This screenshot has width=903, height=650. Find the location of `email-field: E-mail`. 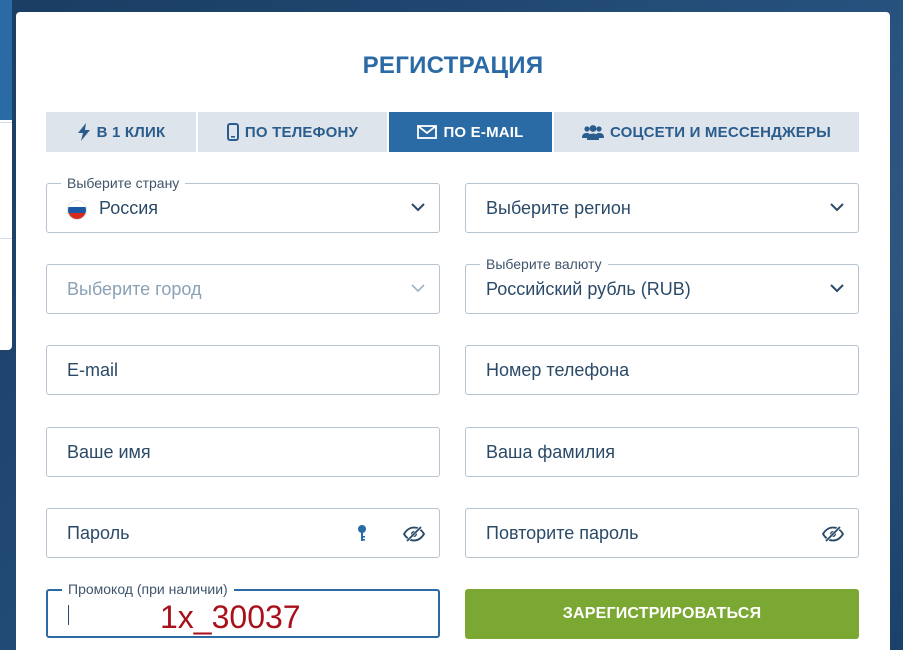

email-field: E-mail is located at coordinates (243, 370).